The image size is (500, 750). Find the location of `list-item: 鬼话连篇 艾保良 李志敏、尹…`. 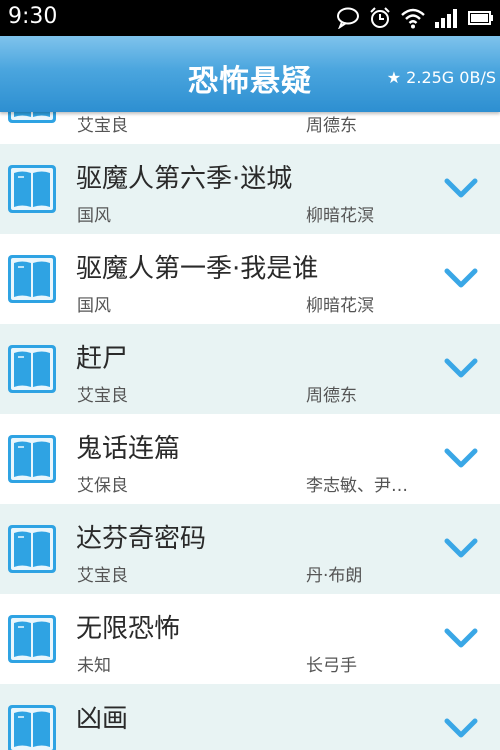

list-item: 鬼话连篇 艾保良 李志敏、尹… is located at coordinates (250, 459).